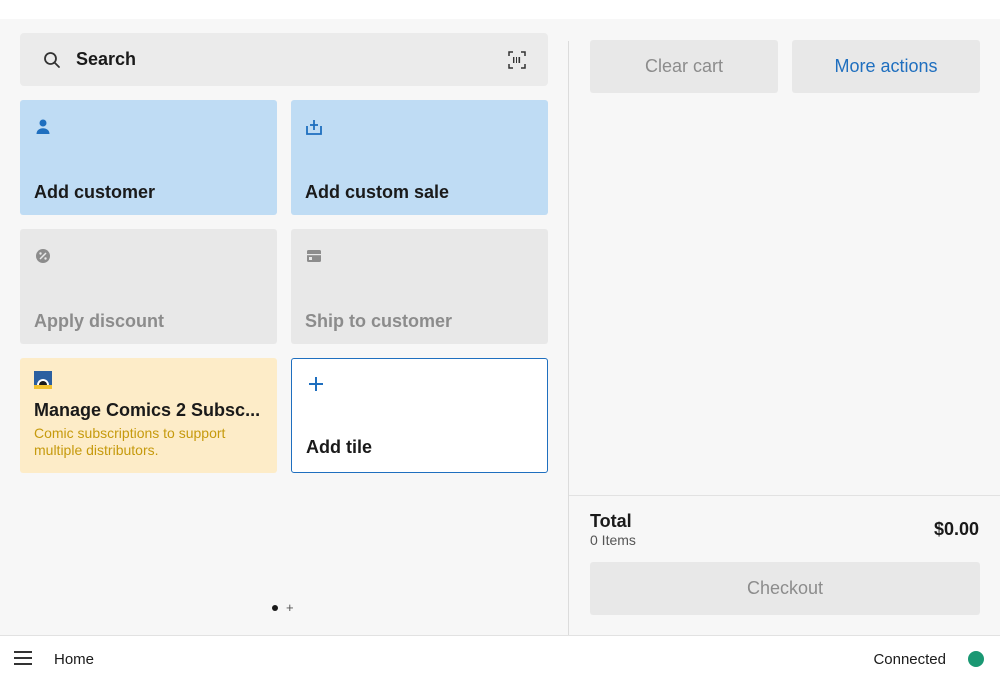 This screenshot has width=1000, height=698. I want to click on page-indicator: +, so click(283, 607).